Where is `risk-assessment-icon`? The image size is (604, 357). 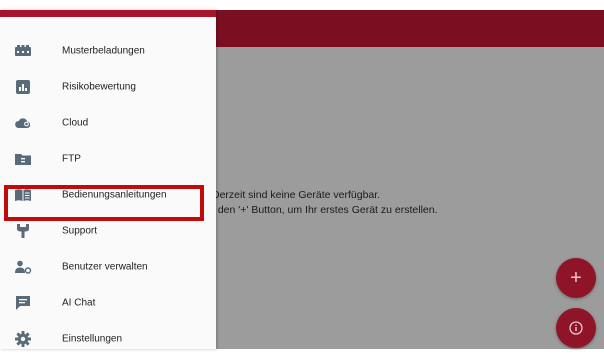 risk-assessment-icon is located at coordinates (23, 87).